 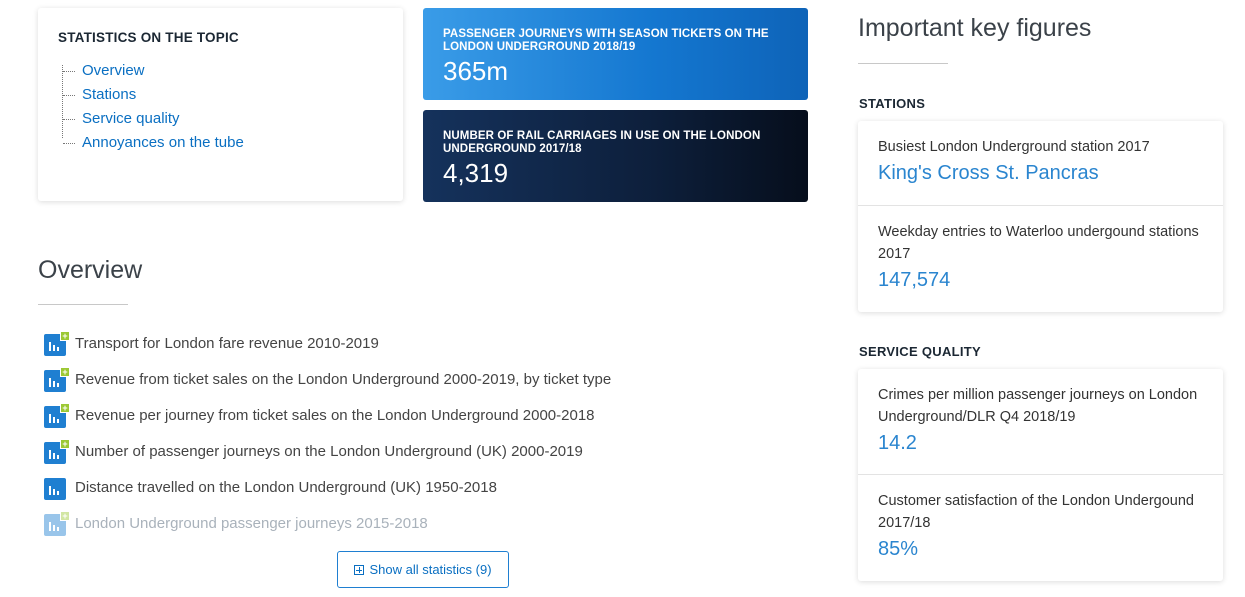 I want to click on overview-heading: Overview, so click(x=90, y=270).